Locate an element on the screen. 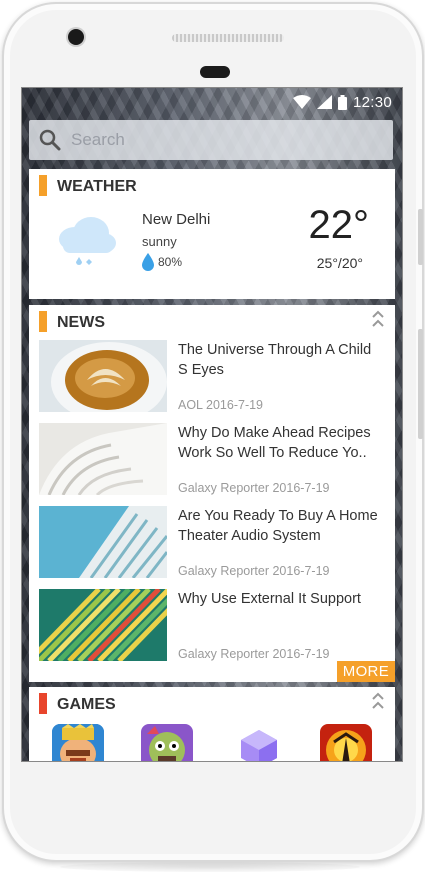 The image size is (425, 880). news-accent-bar is located at coordinates (43, 321).